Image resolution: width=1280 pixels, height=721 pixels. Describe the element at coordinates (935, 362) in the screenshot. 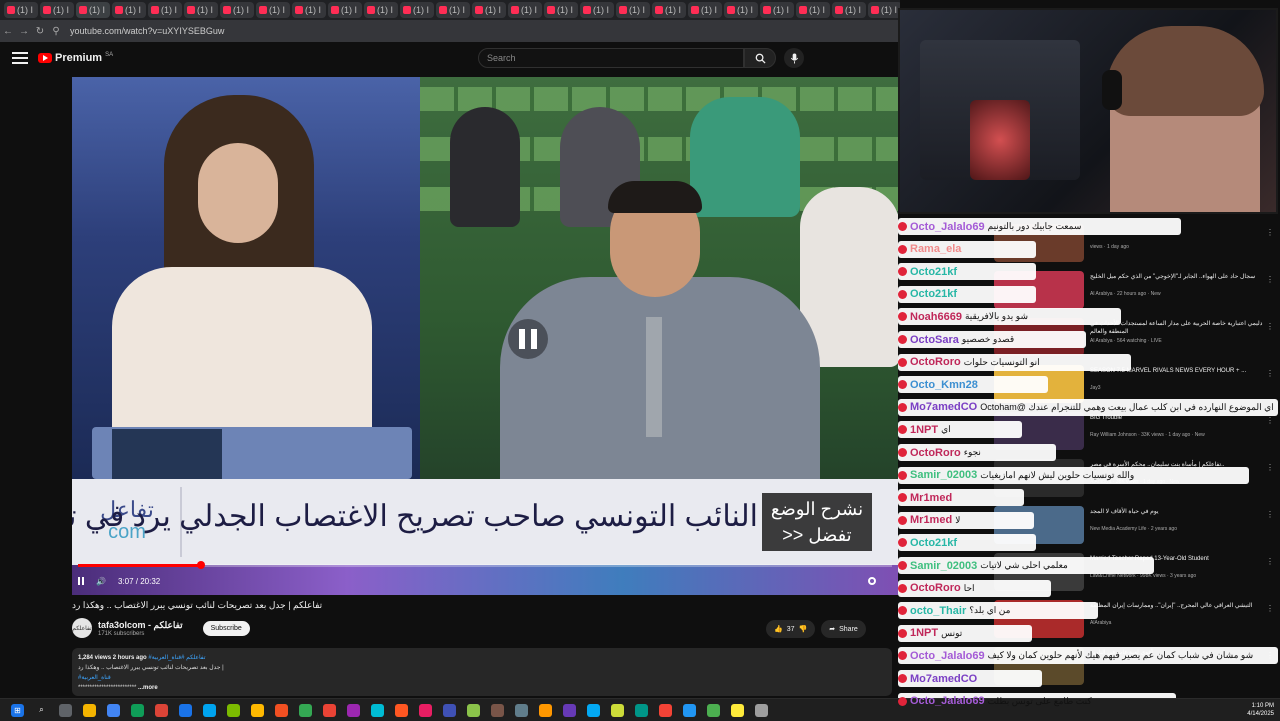

I see `chat-username: OctoRoro` at that location.